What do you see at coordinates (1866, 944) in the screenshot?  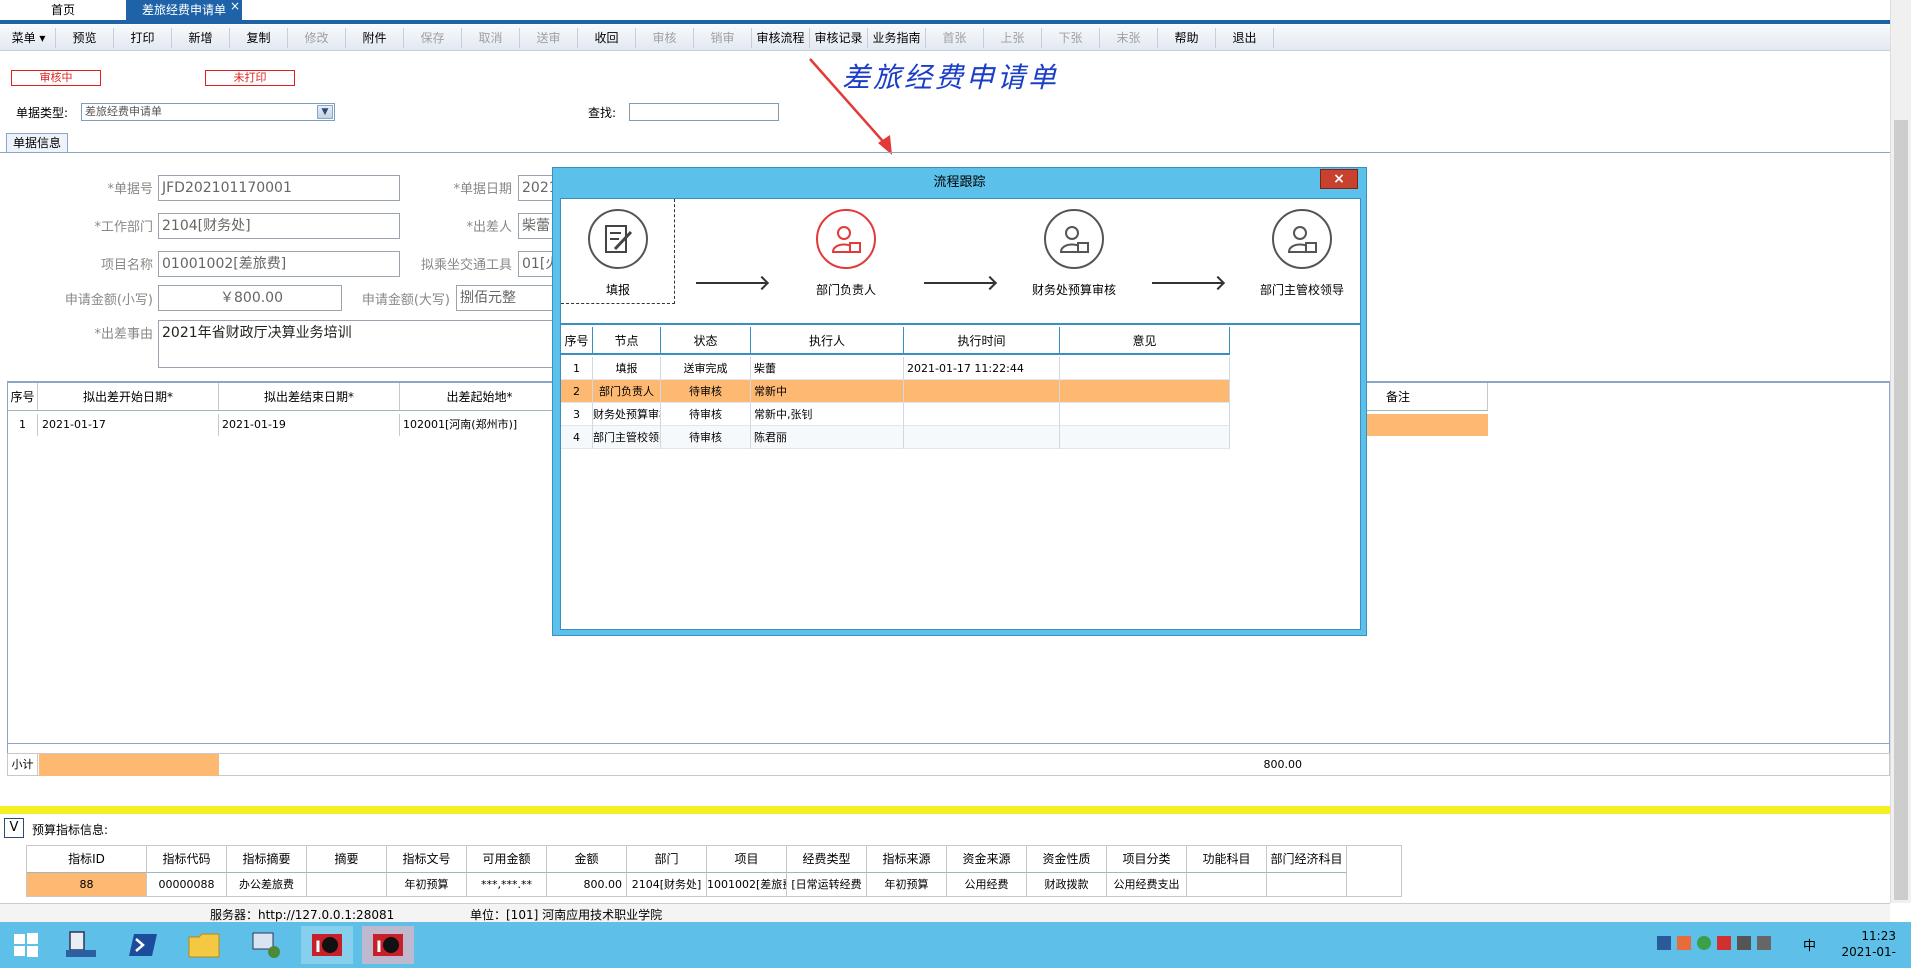 I see `clock: 11:23 2021-01-` at bounding box center [1866, 944].